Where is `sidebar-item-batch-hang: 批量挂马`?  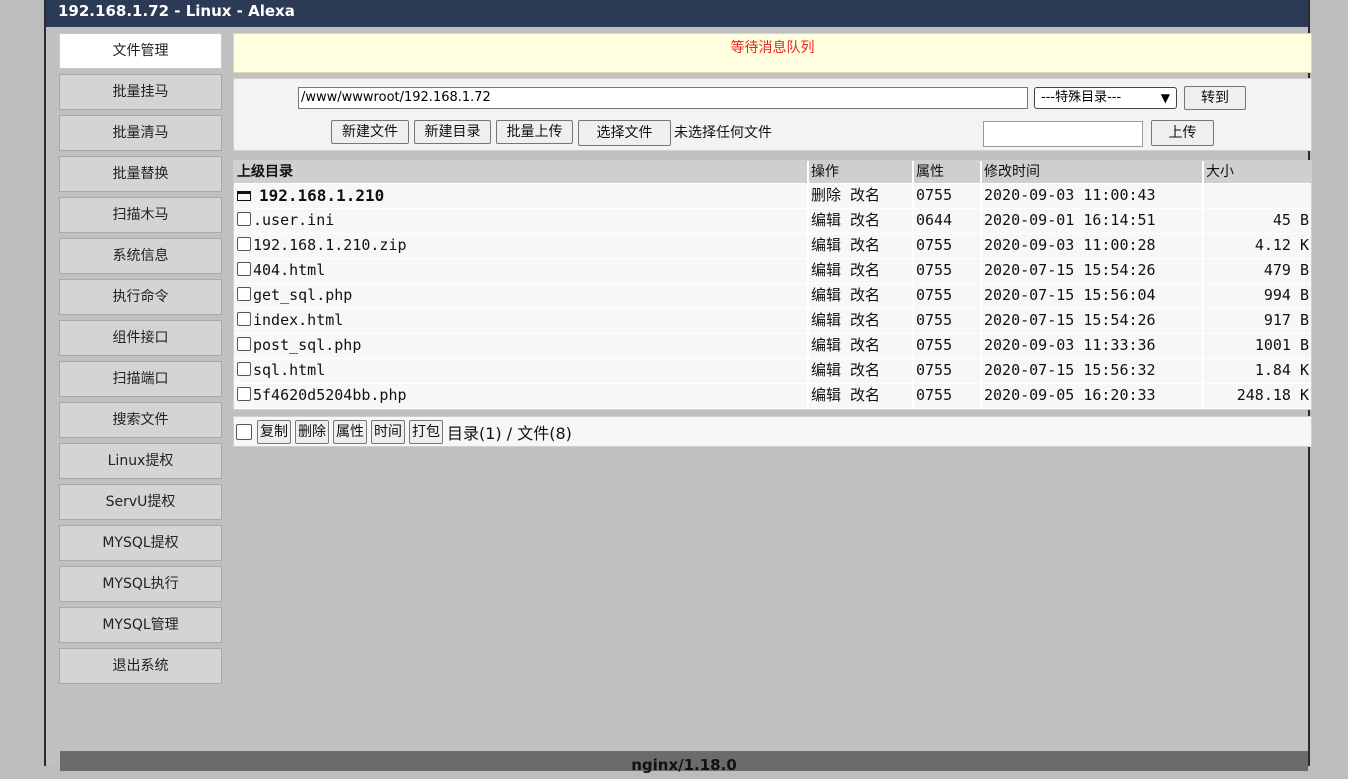 sidebar-item-batch-hang: 批量挂马 is located at coordinates (140, 92).